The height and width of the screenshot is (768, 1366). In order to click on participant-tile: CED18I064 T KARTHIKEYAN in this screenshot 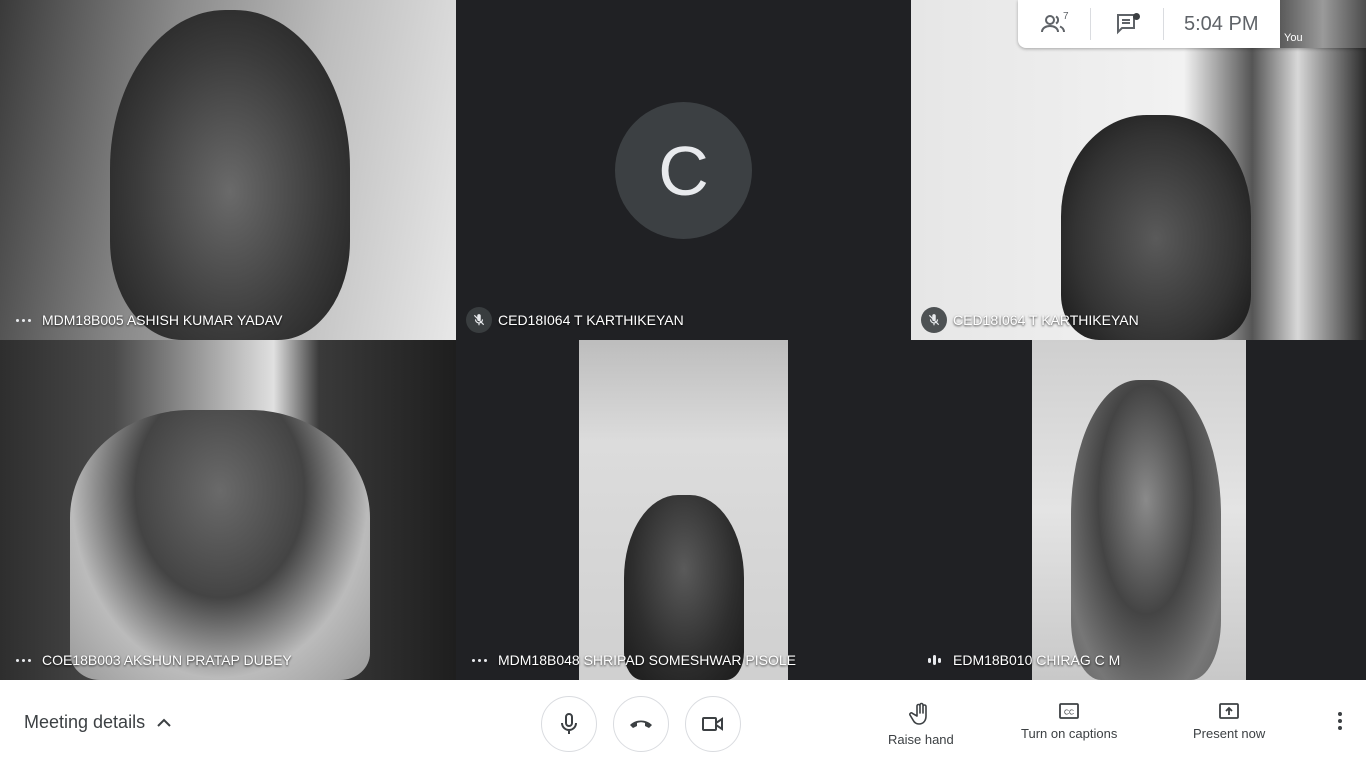, I will do `click(1138, 170)`.